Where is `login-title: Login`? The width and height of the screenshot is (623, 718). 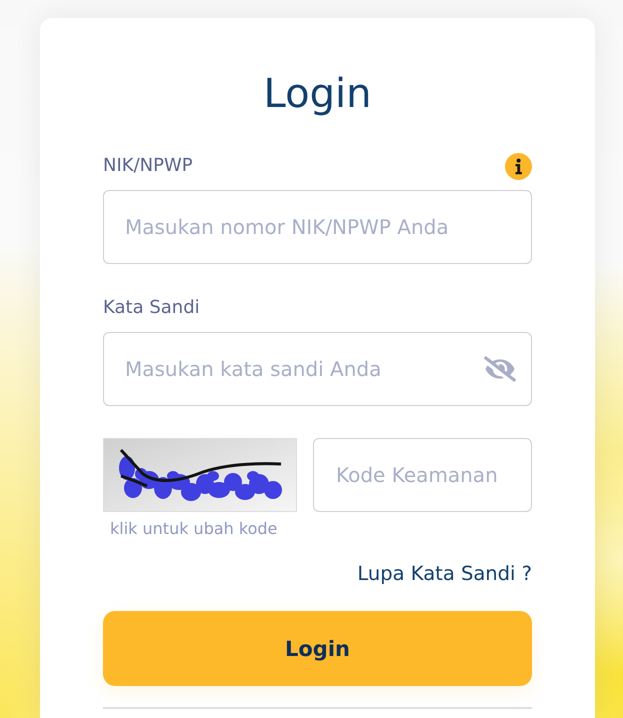
login-title: Login is located at coordinates (317, 94).